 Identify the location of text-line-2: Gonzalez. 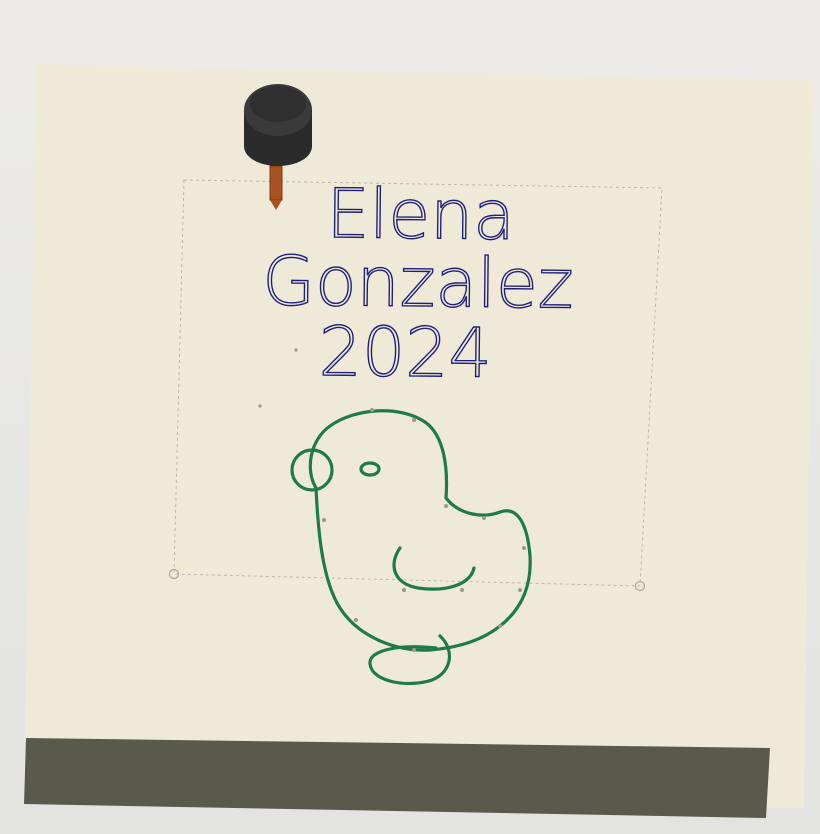
(417, 284).